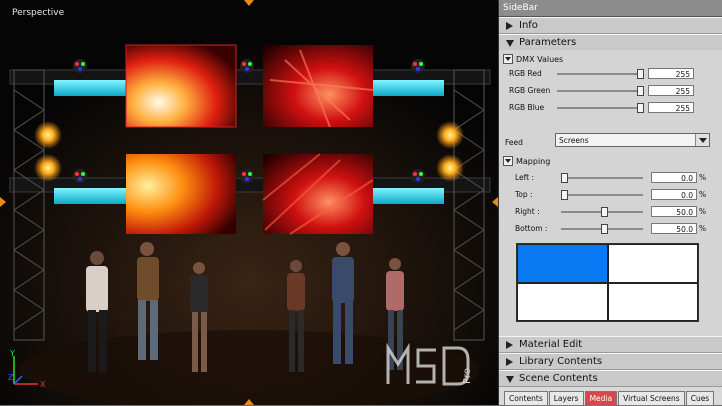 The width and height of the screenshot is (722, 406). Describe the element at coordinates (671, 90) in the screenshot. I see `rgb-green-input: 255` at that location.